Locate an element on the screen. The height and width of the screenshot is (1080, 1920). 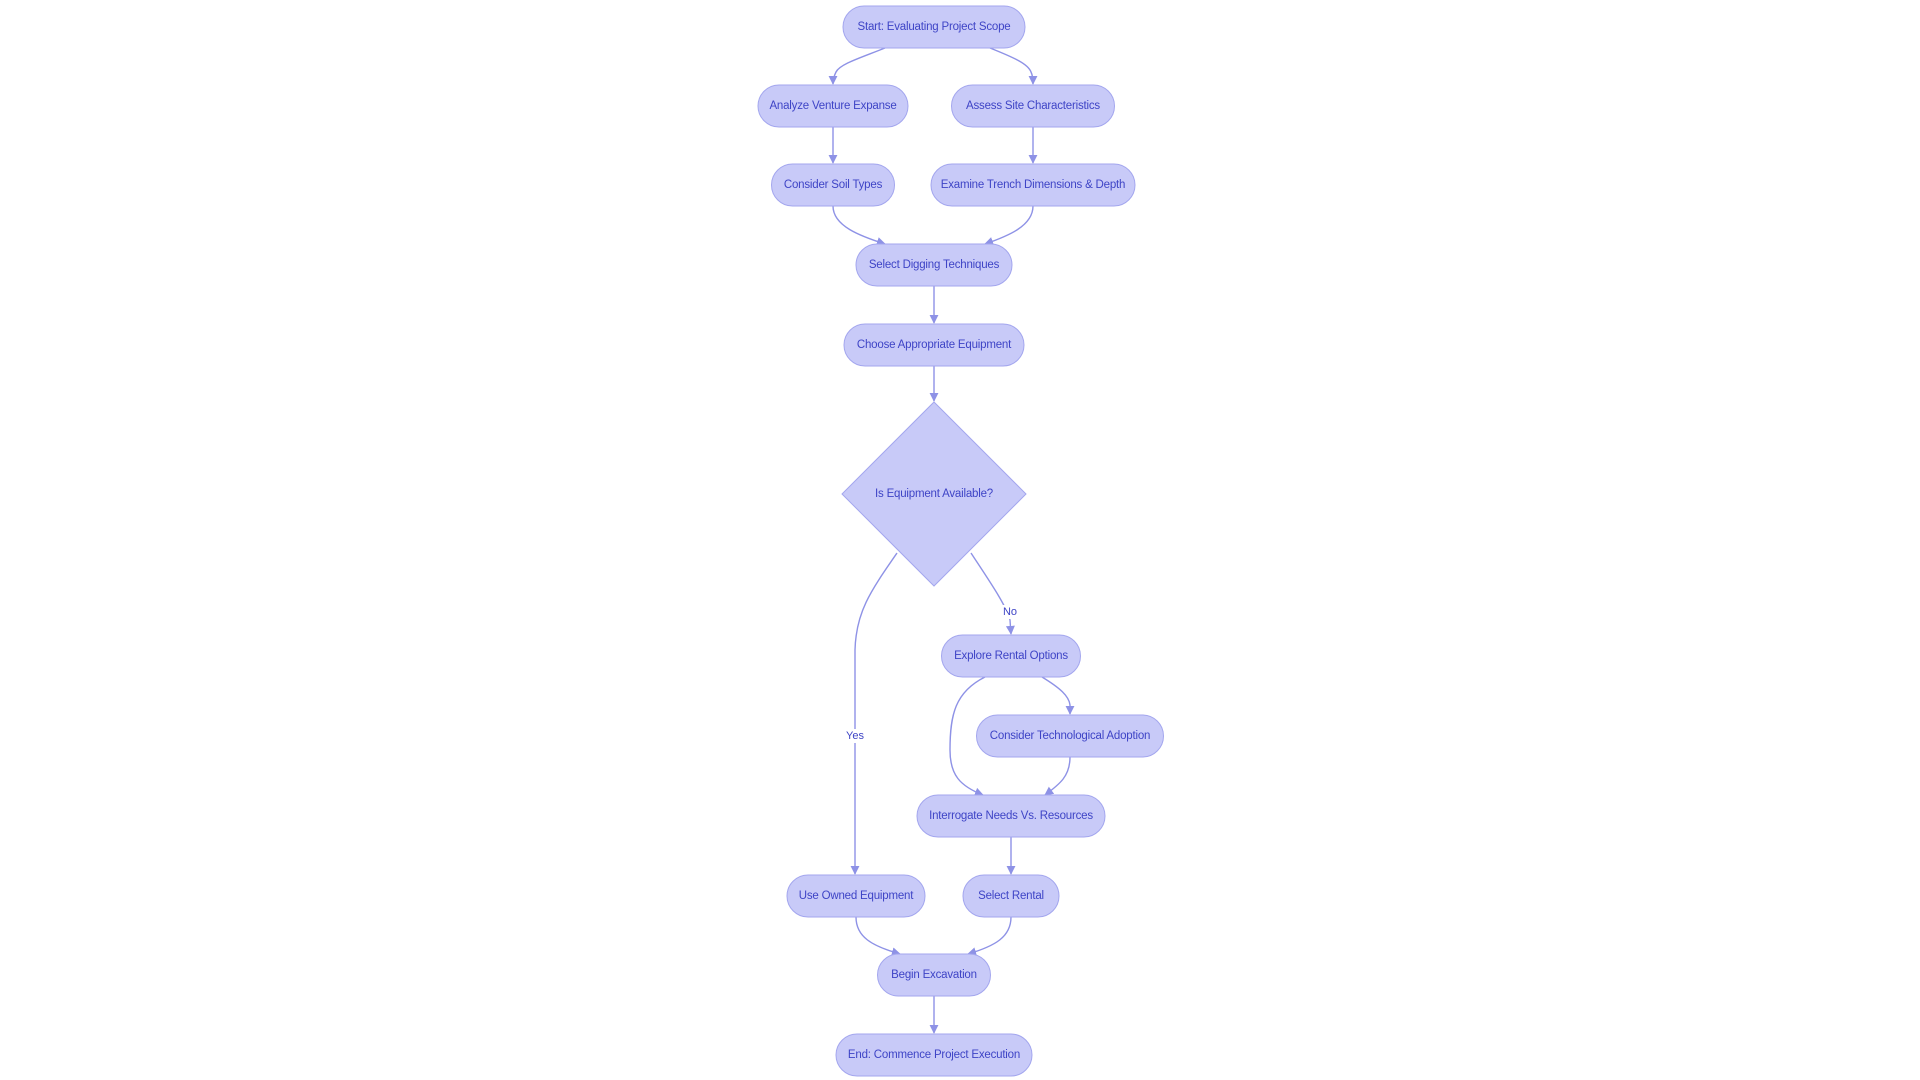
edge-label-text: Yes is located at coordinates (855, 736).